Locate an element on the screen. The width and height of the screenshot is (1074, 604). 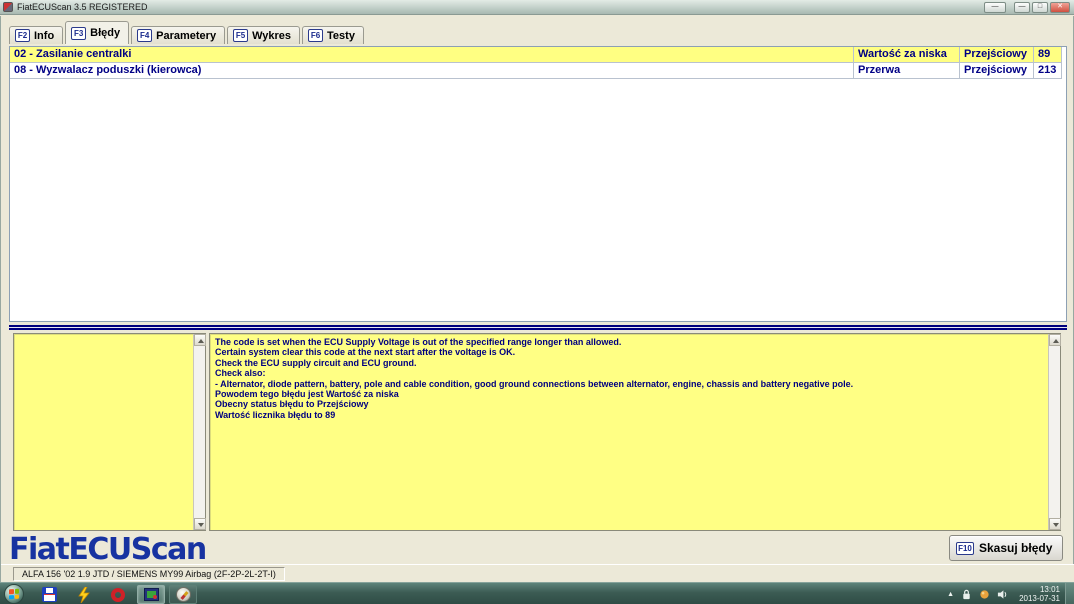
taskbar-item-browser is located at coordinates (183, 594).